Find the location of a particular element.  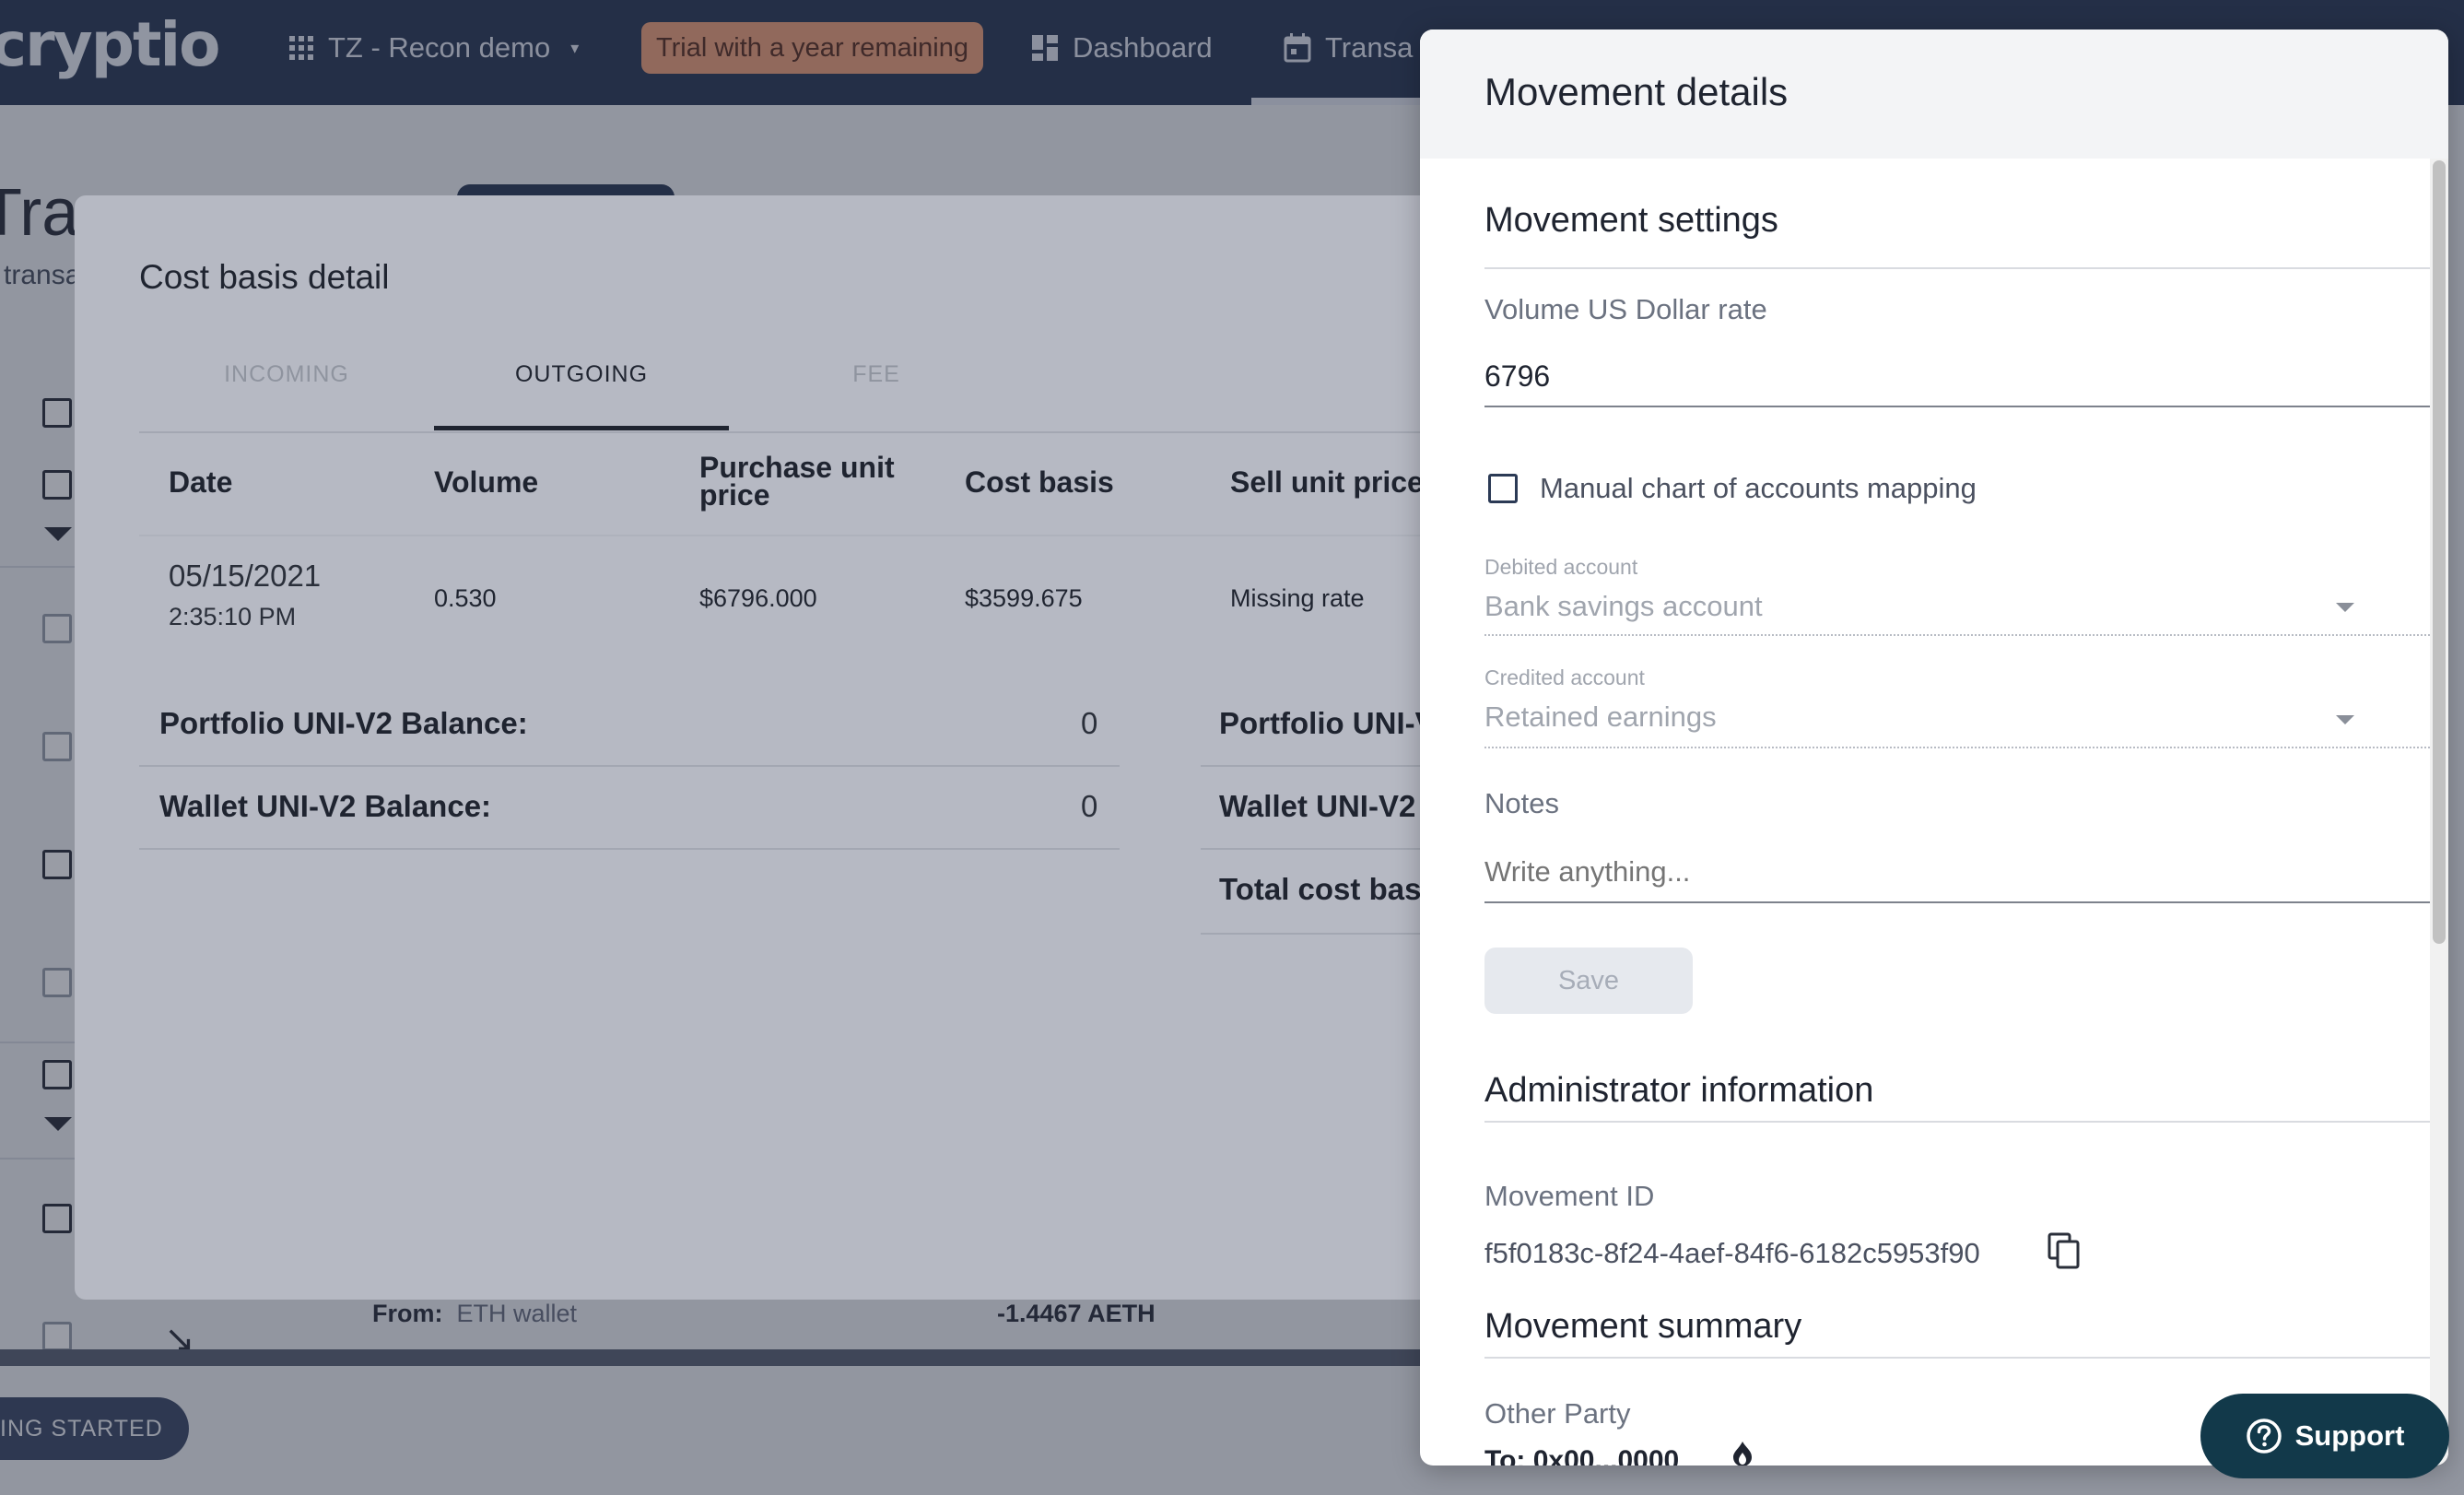

manual-mapping-checkbox is located at coordinates (1503, 488).